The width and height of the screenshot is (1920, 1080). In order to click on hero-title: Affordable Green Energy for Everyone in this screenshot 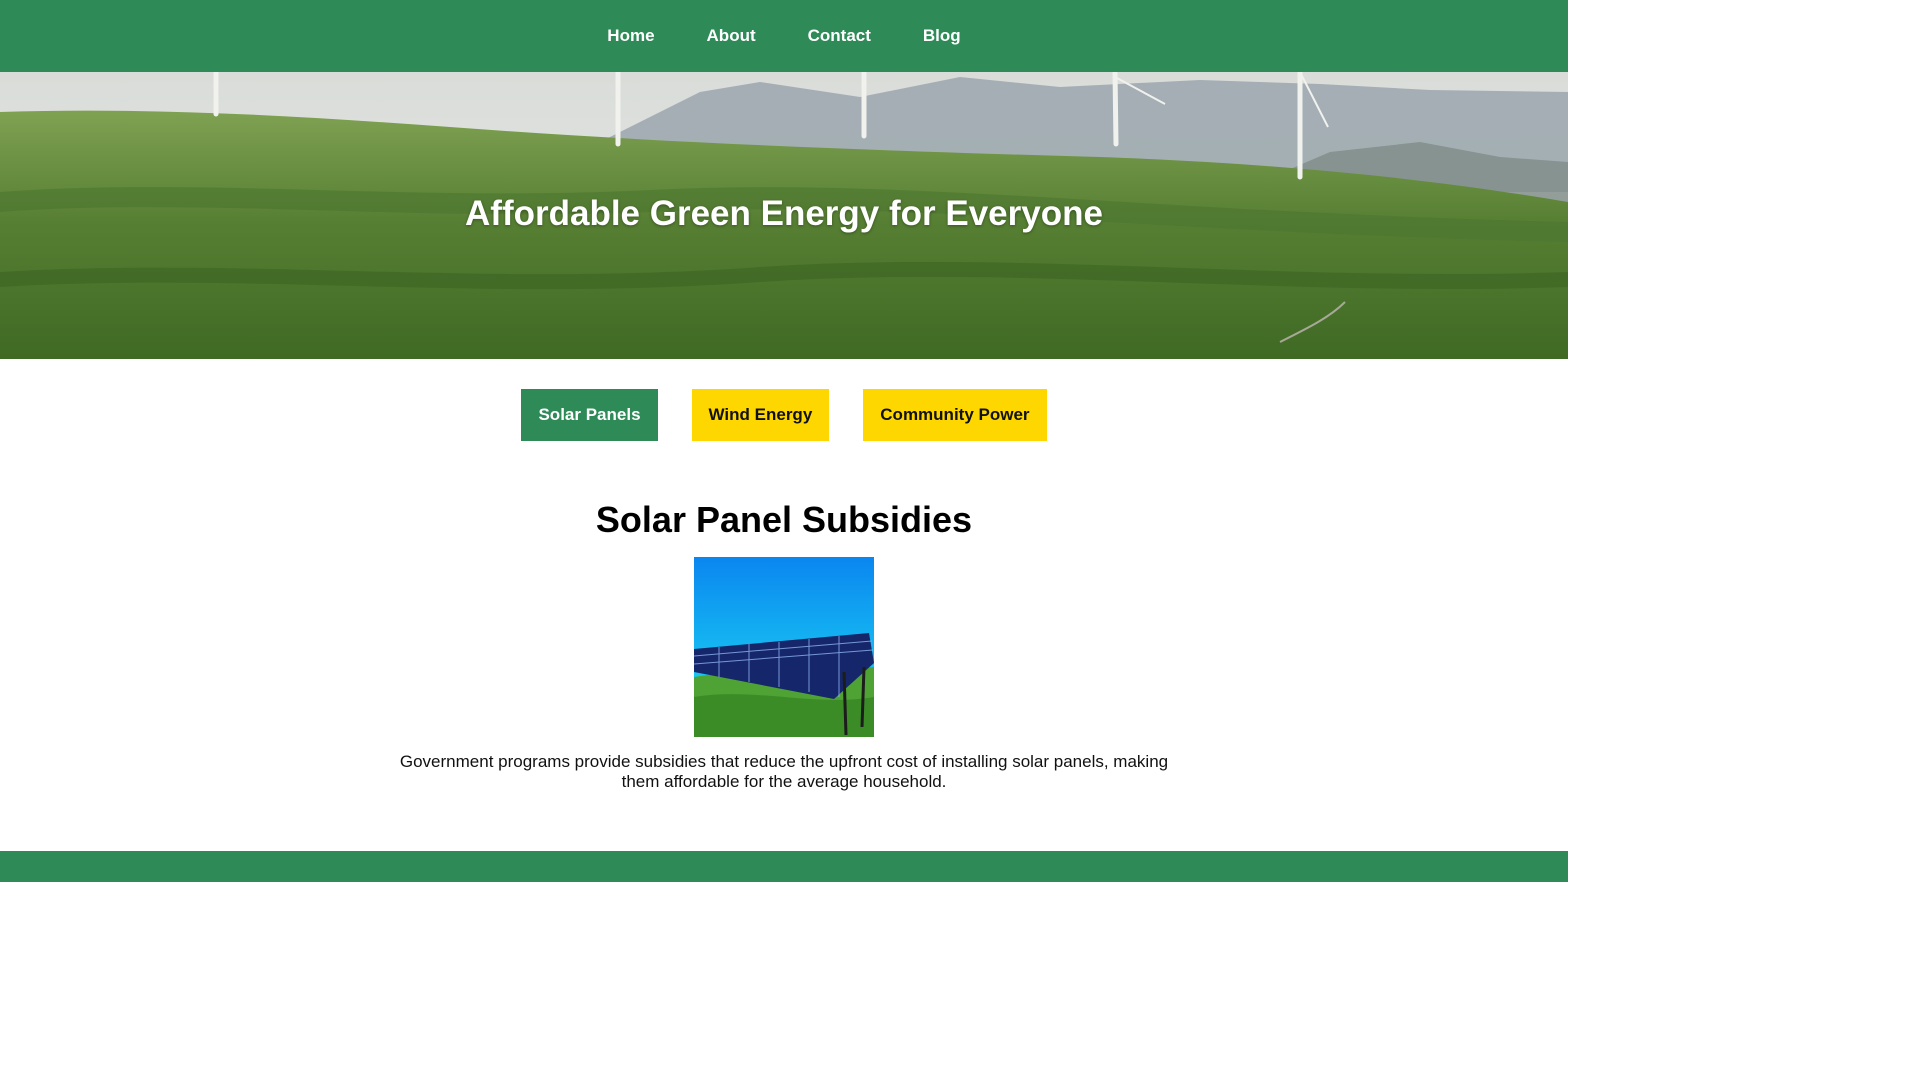, I will do `click(784, 213)`.